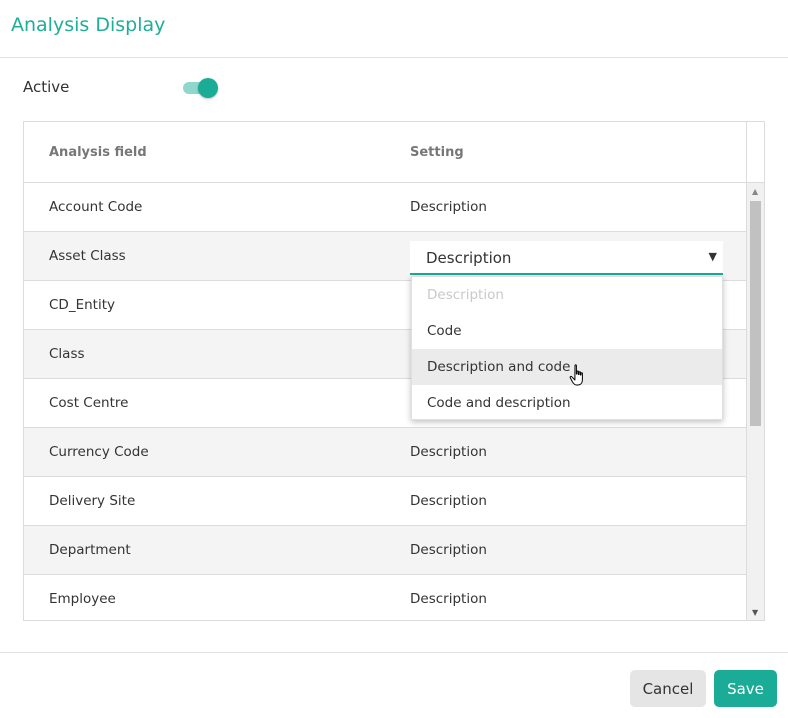 The width and height of the screenshot is (788, 718). What do you see at coordinates (82, 305) in the screenshot?
I see `field-cell: CD_Entity` at bounding box center [82, 305].